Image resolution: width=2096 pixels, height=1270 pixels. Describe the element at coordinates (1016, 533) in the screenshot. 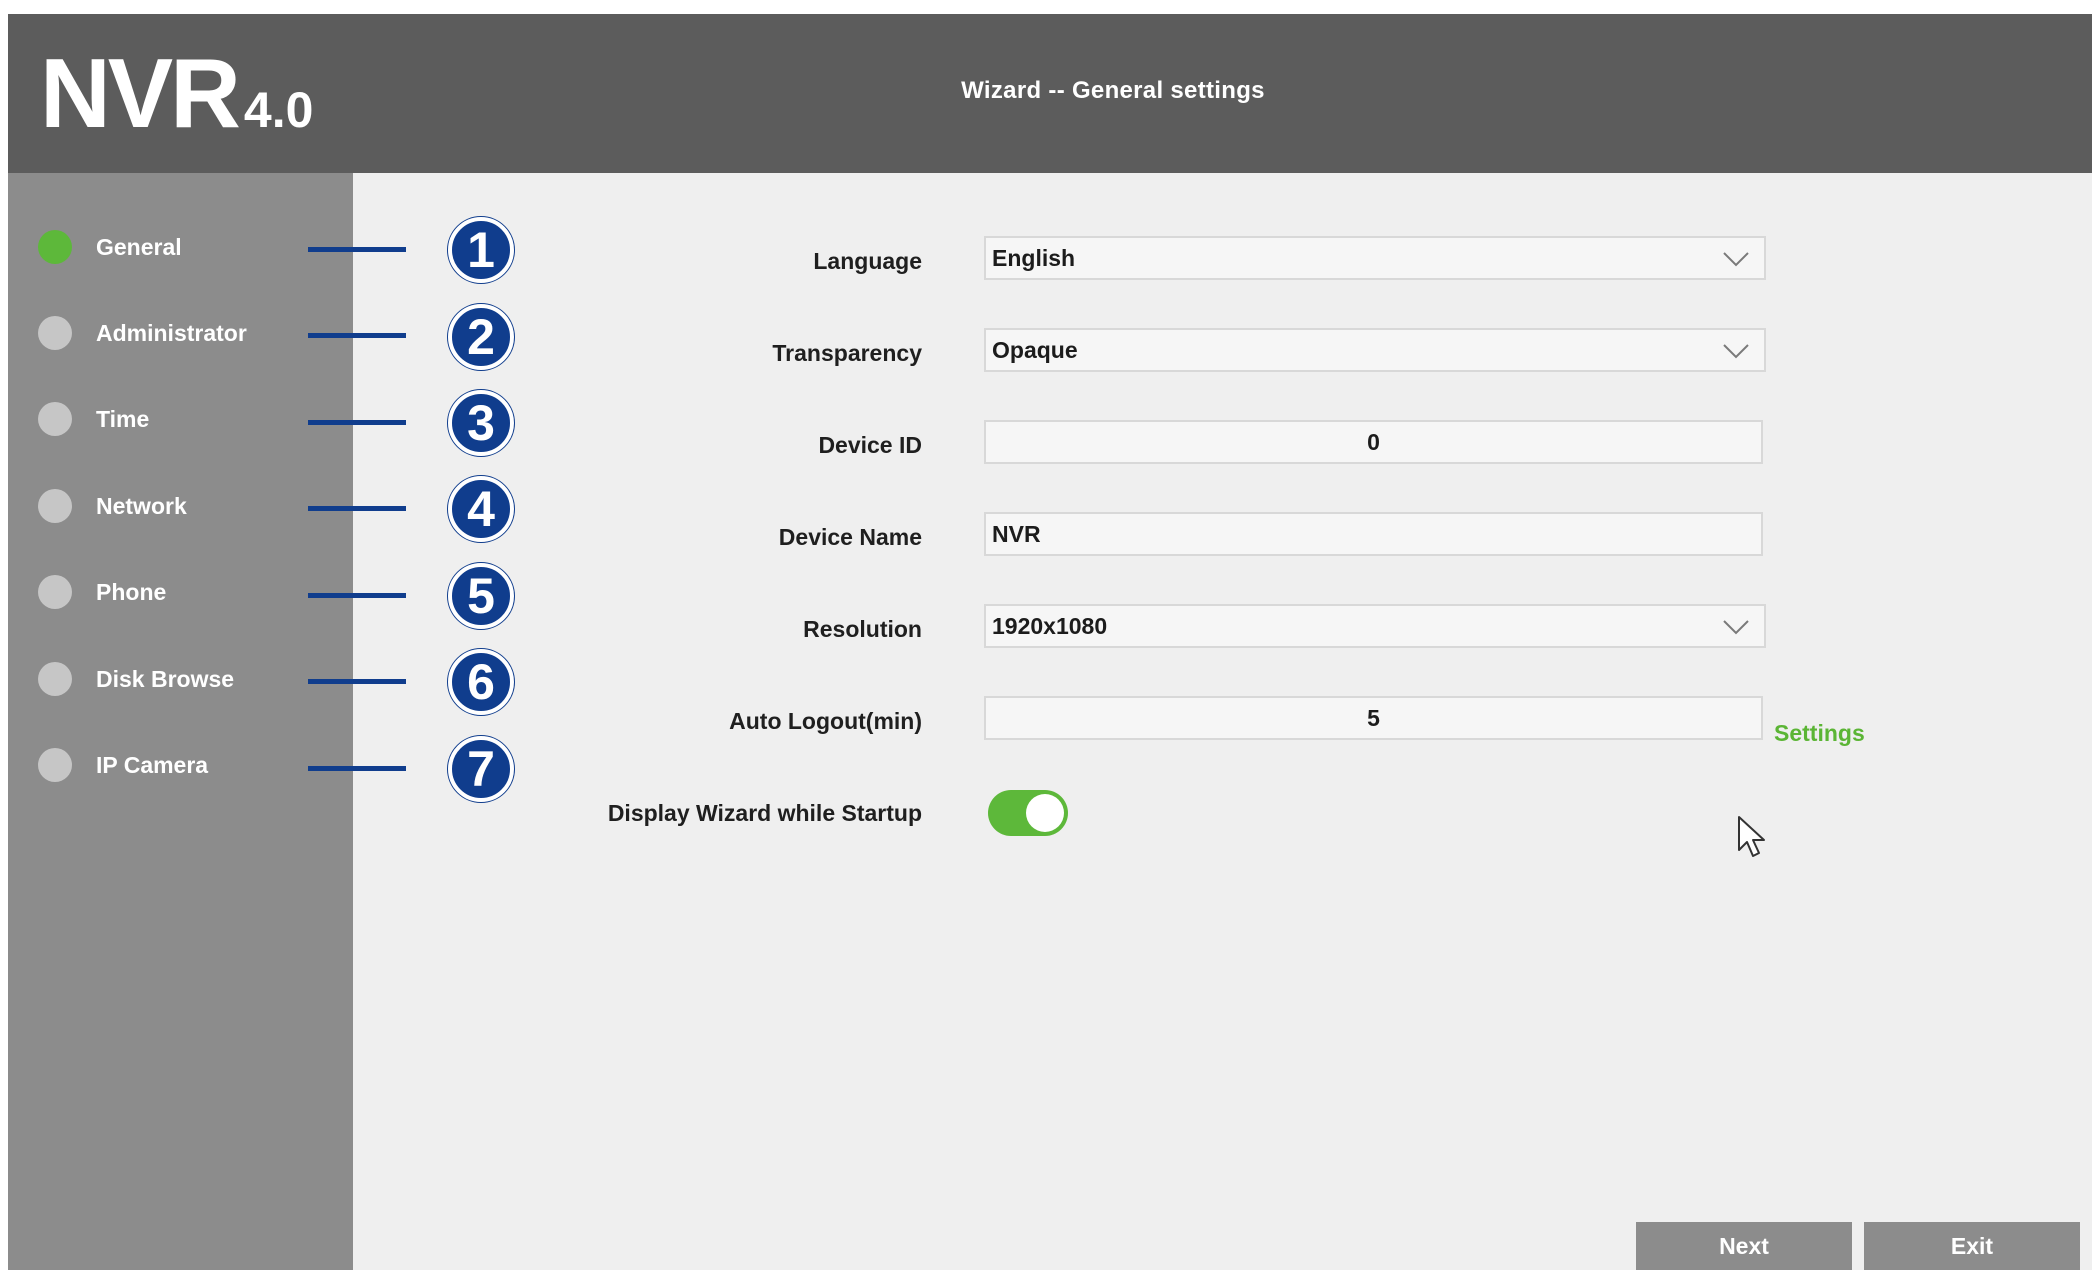

I see `device-name-value: NVR` at that location.